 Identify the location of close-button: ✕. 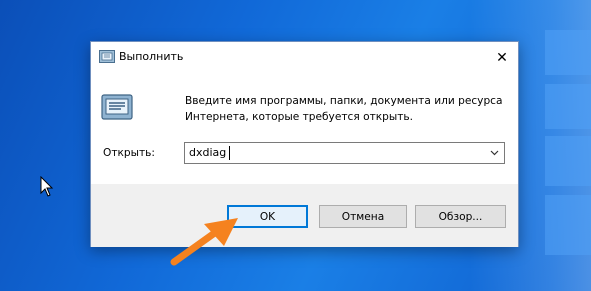
(502, 57).